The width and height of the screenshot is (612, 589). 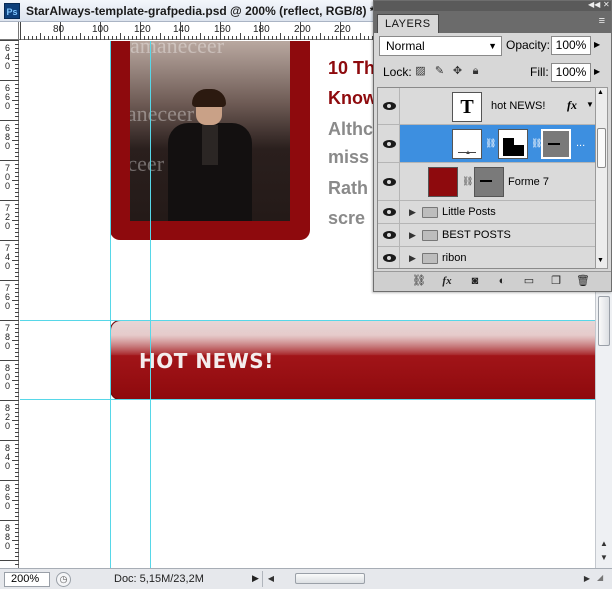 What do you see at coordinates (590, 104) in the screenshot?
I see `expand-effects-icon: ▼` at bounding box center [590, 104].